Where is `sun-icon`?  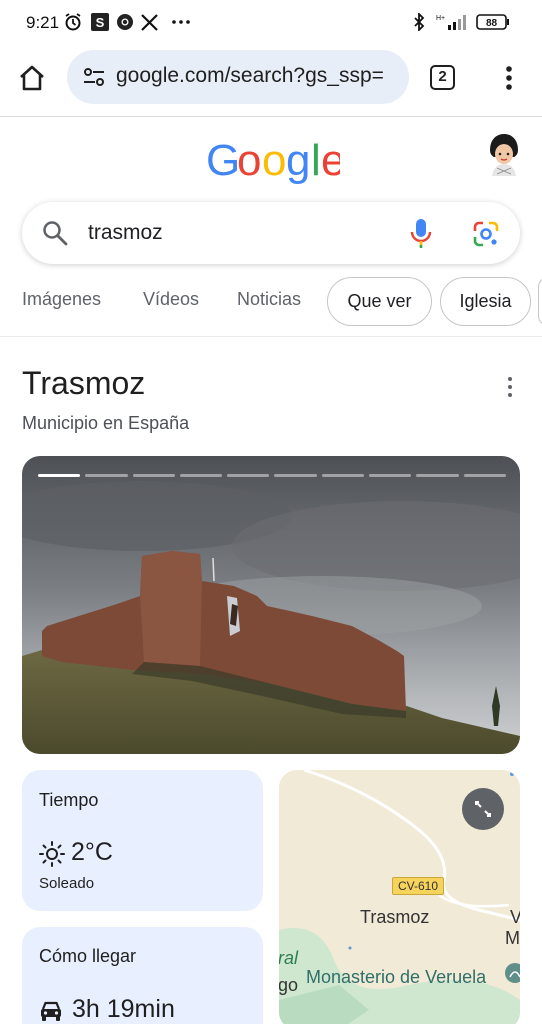
sun-icon is located at coordinates (52, 854).